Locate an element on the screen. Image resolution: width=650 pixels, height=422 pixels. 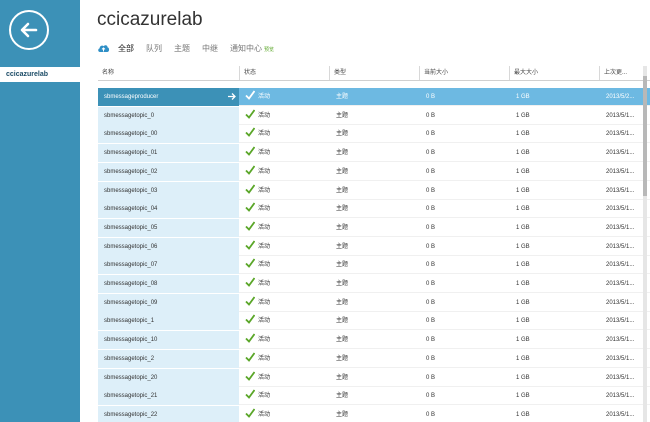
filter-tabs: 全部 队列 主题 中继 通知中心 预览 is located at coordinates (191, 48).